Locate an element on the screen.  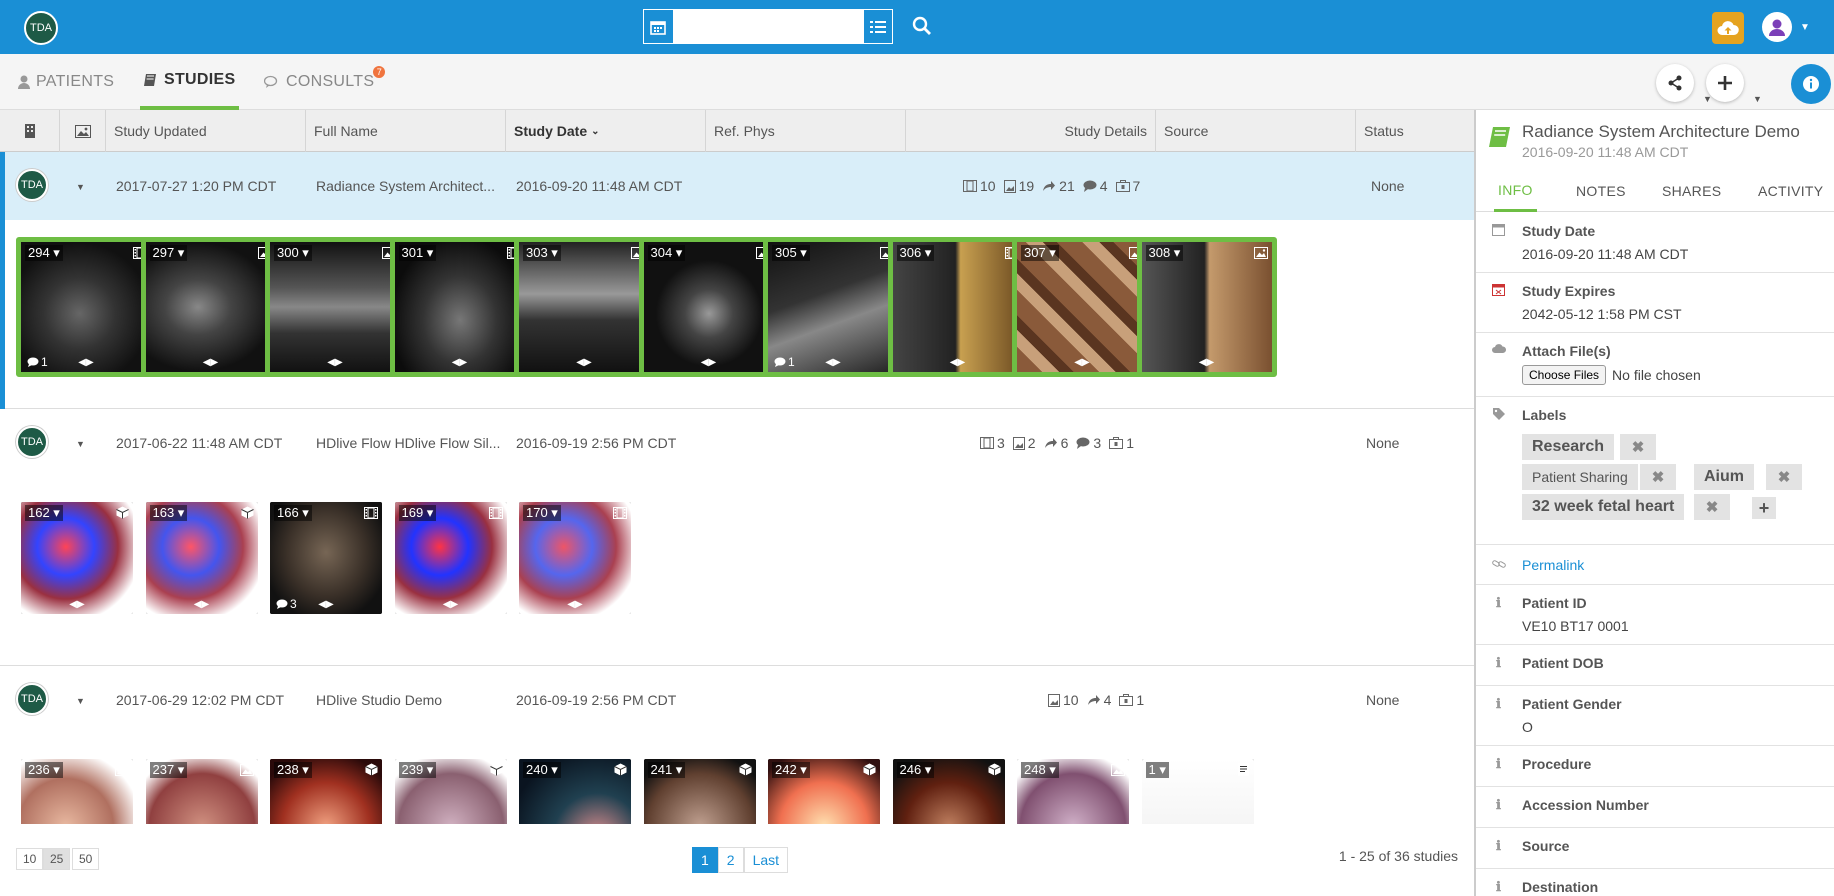
tab-shares: SHARES is located at coordinates (1691, 191).